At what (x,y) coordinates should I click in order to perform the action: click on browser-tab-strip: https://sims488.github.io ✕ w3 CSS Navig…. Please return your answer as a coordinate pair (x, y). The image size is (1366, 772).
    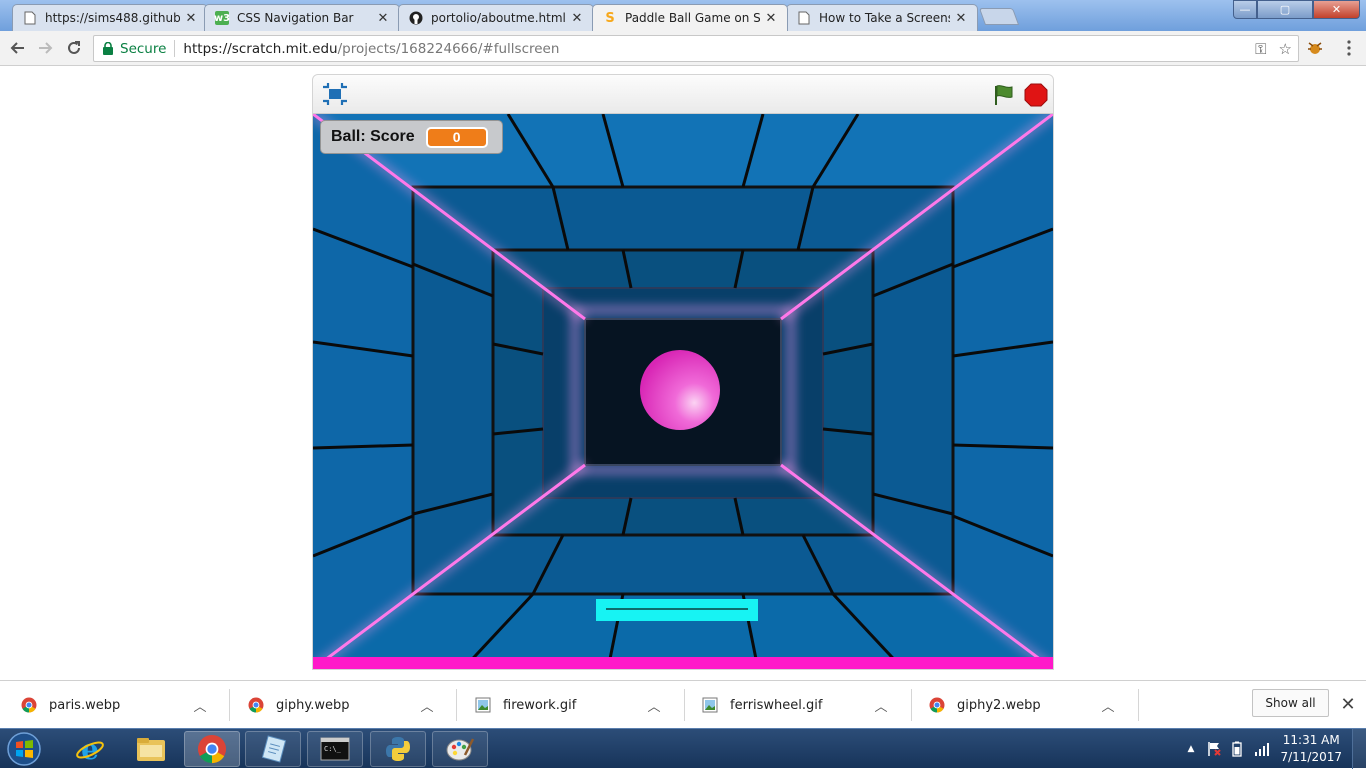
    Looking at the image, I should click on (683, 15).